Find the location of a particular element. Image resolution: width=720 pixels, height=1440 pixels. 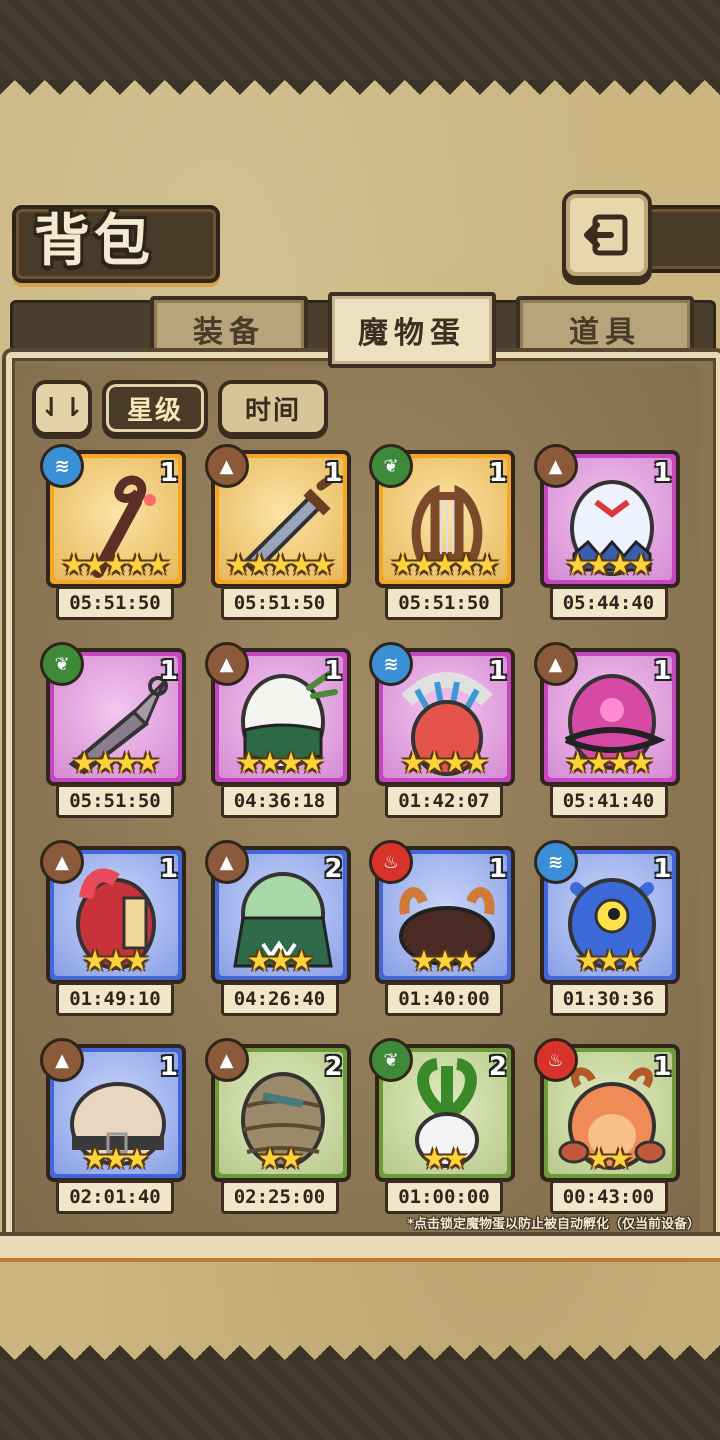

panel-footer-bar is located at coordinates (360, 1247).